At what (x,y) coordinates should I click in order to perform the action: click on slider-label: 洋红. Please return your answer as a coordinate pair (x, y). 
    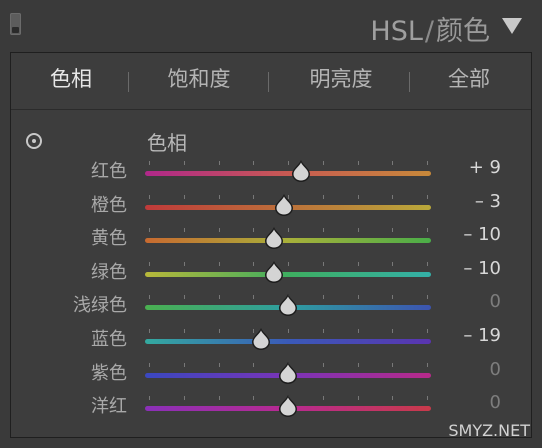
    Looking at the image, I should click on (109, 407).